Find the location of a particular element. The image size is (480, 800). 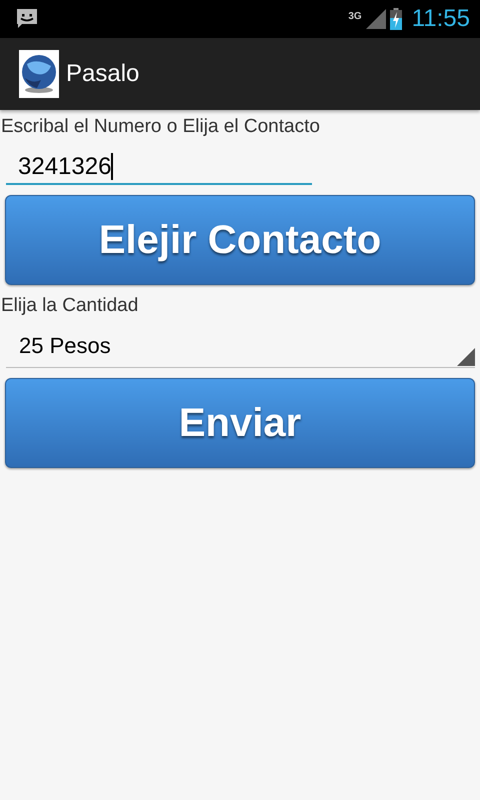

input-field: 3241326 is located at coordinates (159, 164).